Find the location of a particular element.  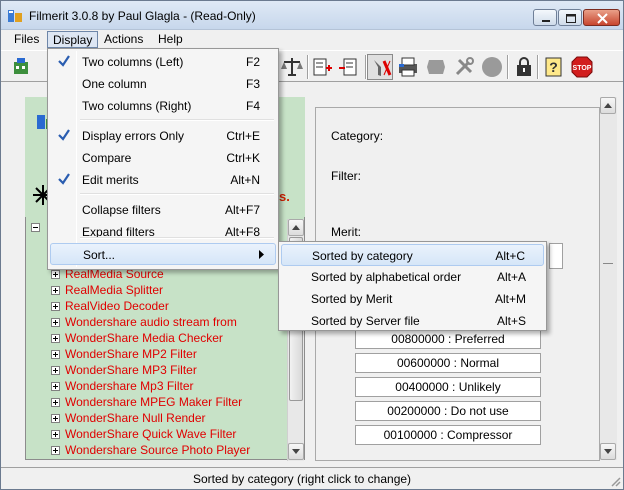

submenu-item-label: Sorted by Merit is located at coordinates (352, 299).